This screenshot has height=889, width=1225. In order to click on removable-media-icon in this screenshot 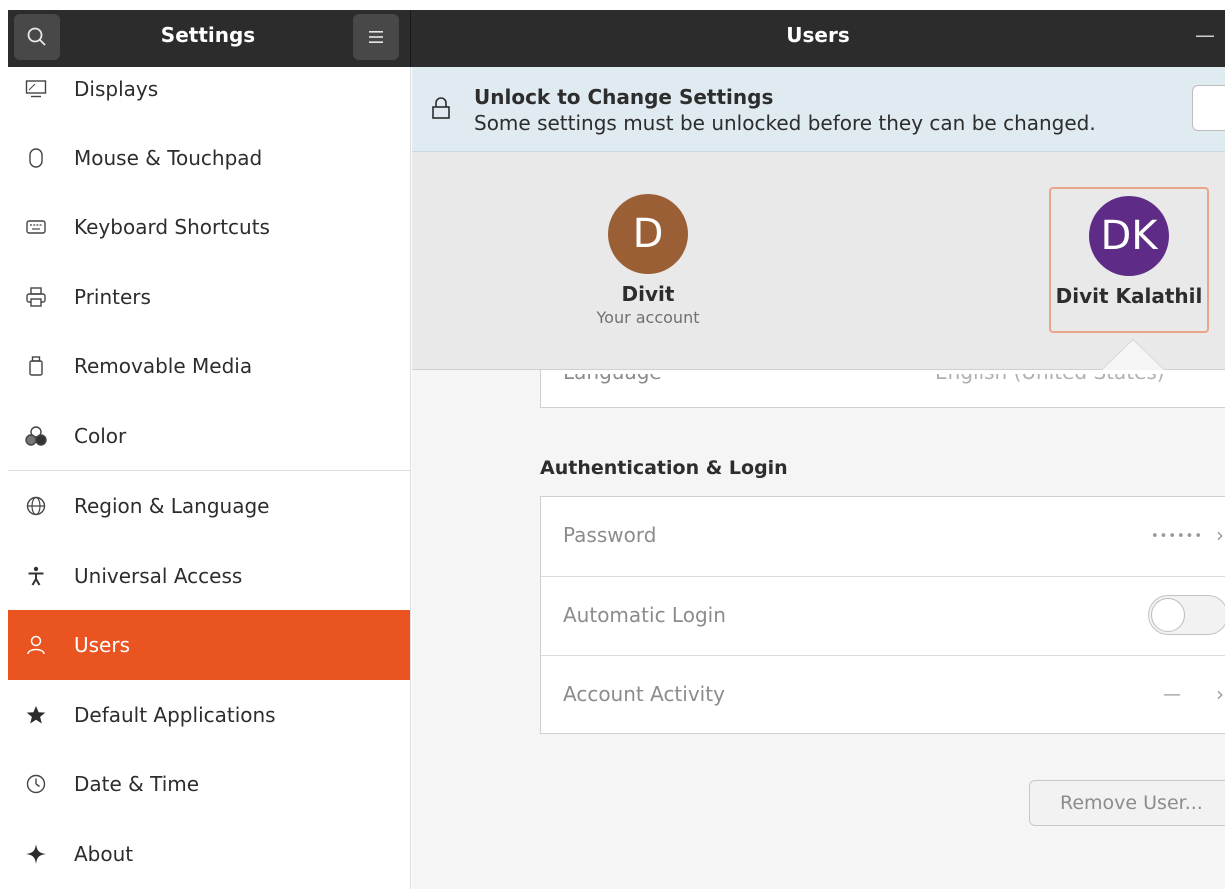, I will do `click(36, 366)`.